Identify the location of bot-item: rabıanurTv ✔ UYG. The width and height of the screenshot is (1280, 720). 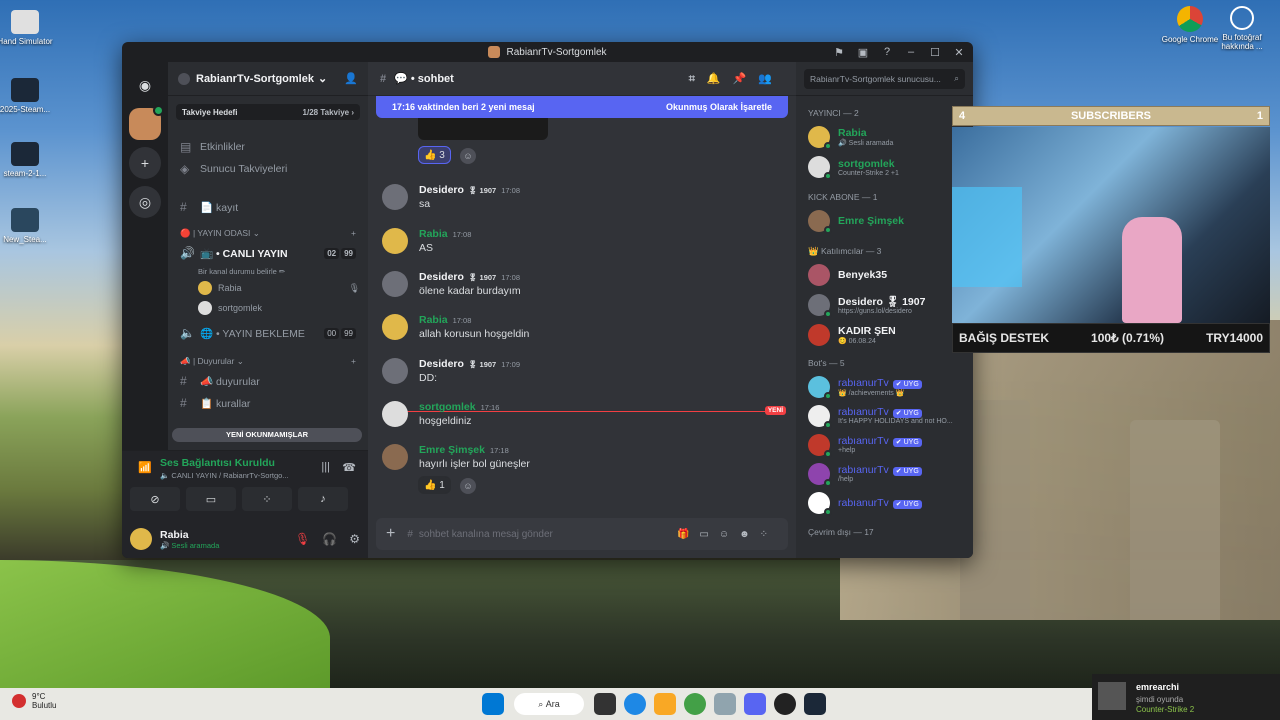
(884, 502).